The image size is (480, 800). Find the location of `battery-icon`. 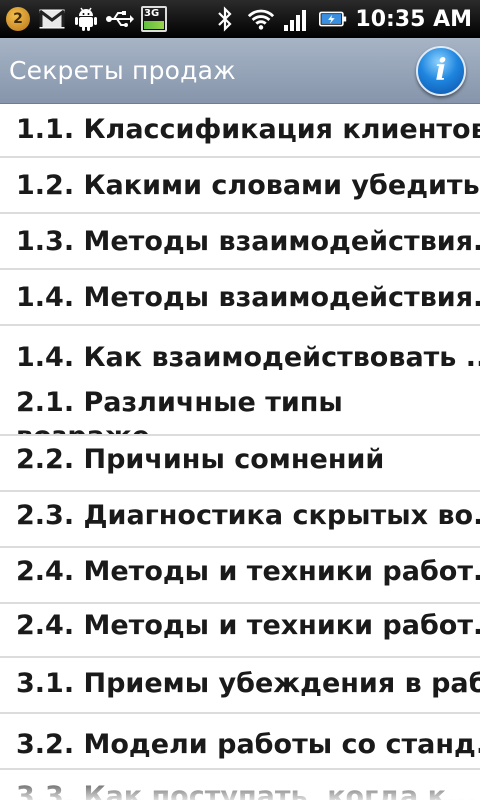

battery-icon is located at coordinates (333, 19).